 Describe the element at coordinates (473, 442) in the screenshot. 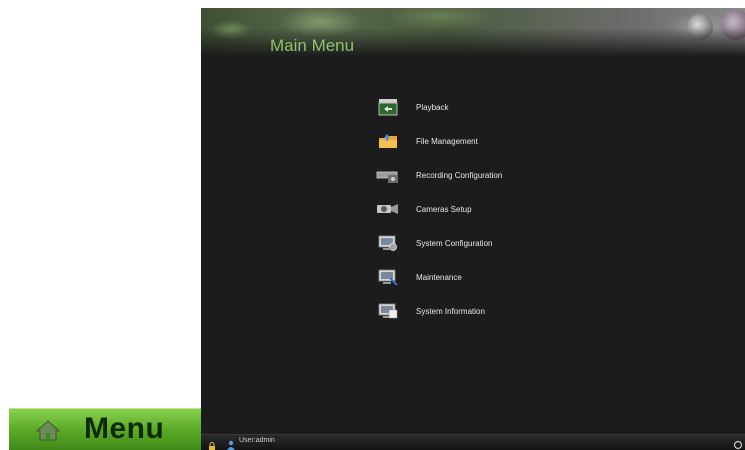

I see `status-bar: User:admin` at that location.